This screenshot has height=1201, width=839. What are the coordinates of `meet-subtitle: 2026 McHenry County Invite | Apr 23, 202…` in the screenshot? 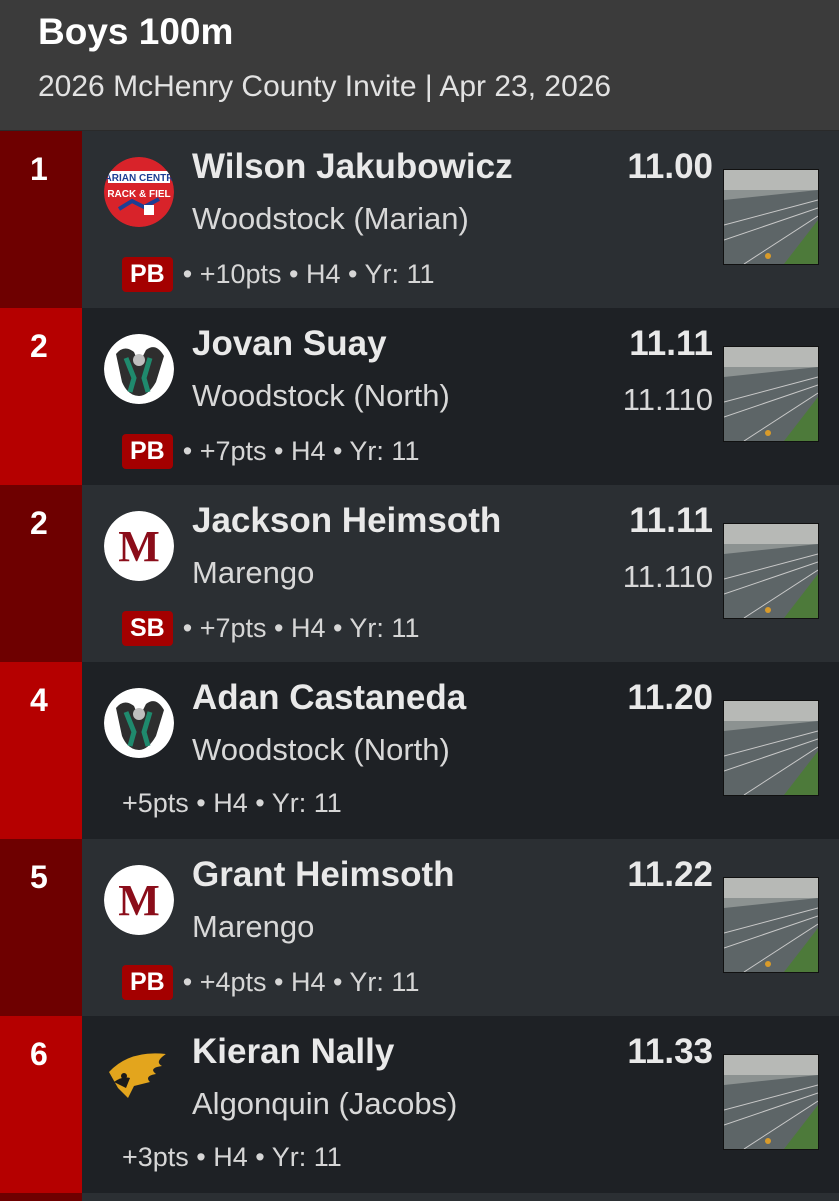 It's located at (325, 86).